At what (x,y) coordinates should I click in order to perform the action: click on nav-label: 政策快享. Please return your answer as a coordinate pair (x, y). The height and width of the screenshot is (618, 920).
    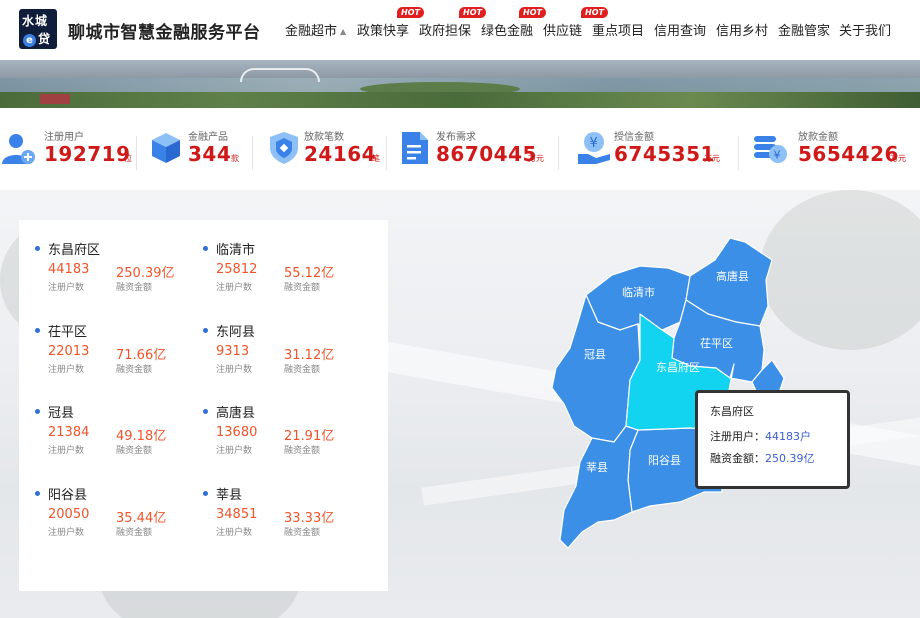
    Looking at the image, I should click on (383, 31).